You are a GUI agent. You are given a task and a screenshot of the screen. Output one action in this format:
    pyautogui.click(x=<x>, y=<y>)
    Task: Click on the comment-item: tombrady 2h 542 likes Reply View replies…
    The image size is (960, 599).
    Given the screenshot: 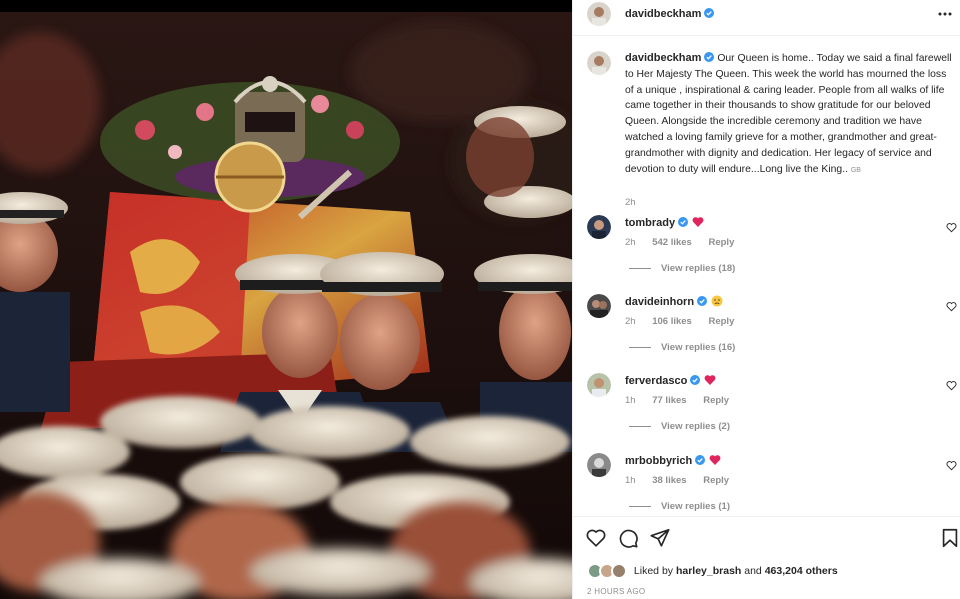 What is the action you would take?
    pyautogui.click(x=773, y=250)
    